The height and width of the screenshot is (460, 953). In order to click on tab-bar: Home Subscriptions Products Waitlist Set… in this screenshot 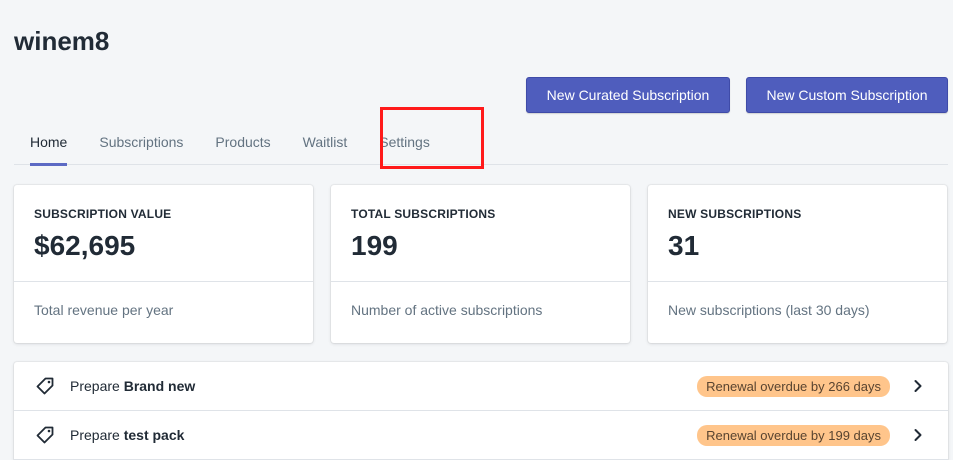, I will do `click(481, 142)`.